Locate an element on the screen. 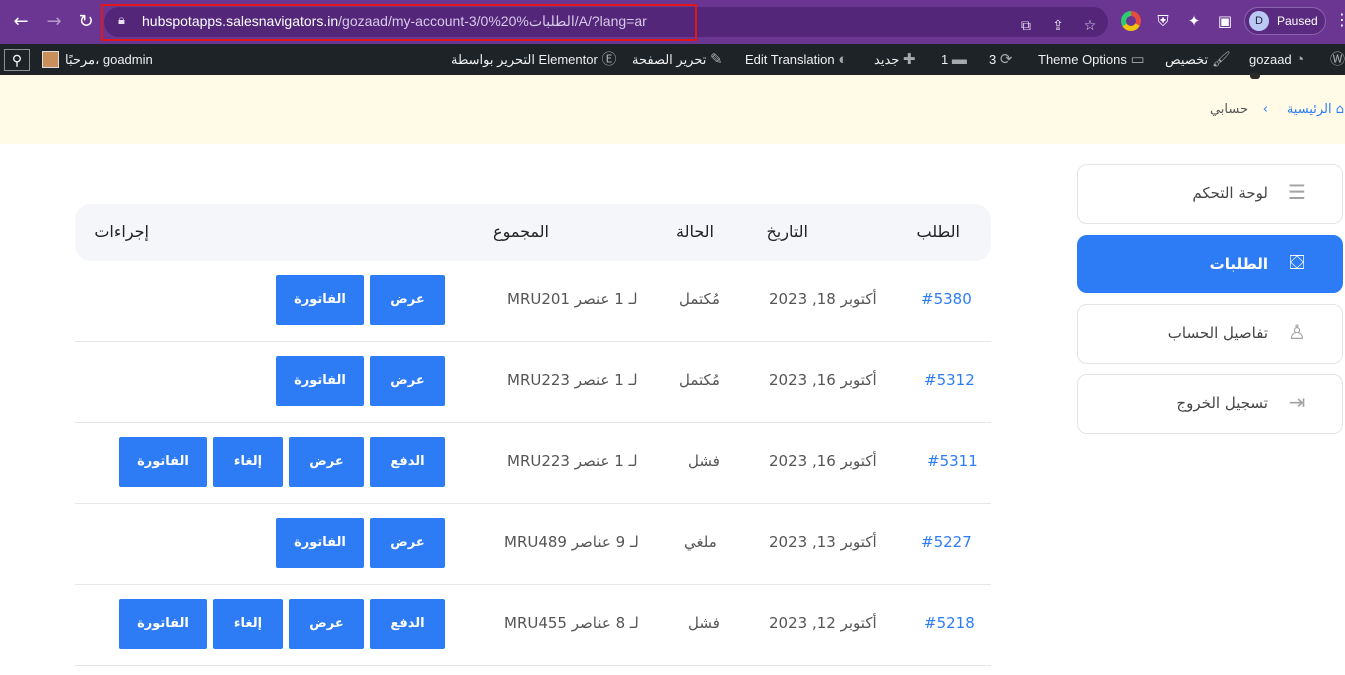 Image resolution: width=1345 pixels, height=675 pixels. brush-icon: 🖌︎ is located at coordinates (1221, 59).